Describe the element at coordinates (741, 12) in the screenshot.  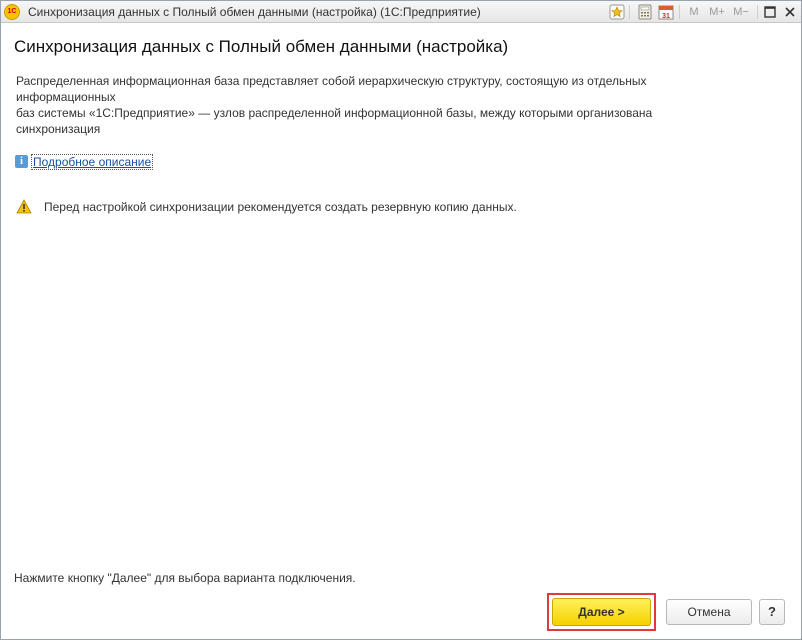
I see `memory-minus-button: M−` at that location.